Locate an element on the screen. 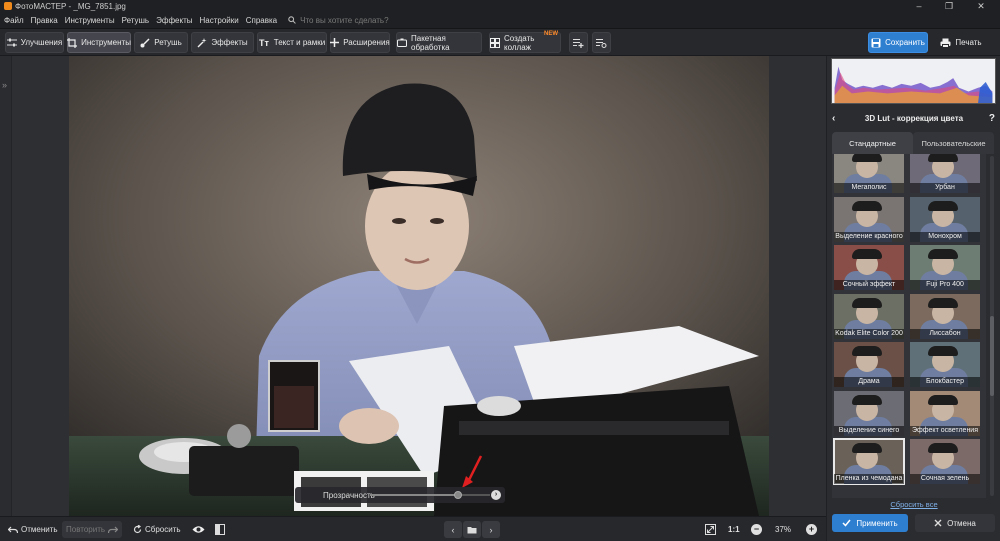 Image resolution: width=1000 pixels, height=541 pixels. list-add-icon is located at coordinates (578, 43).